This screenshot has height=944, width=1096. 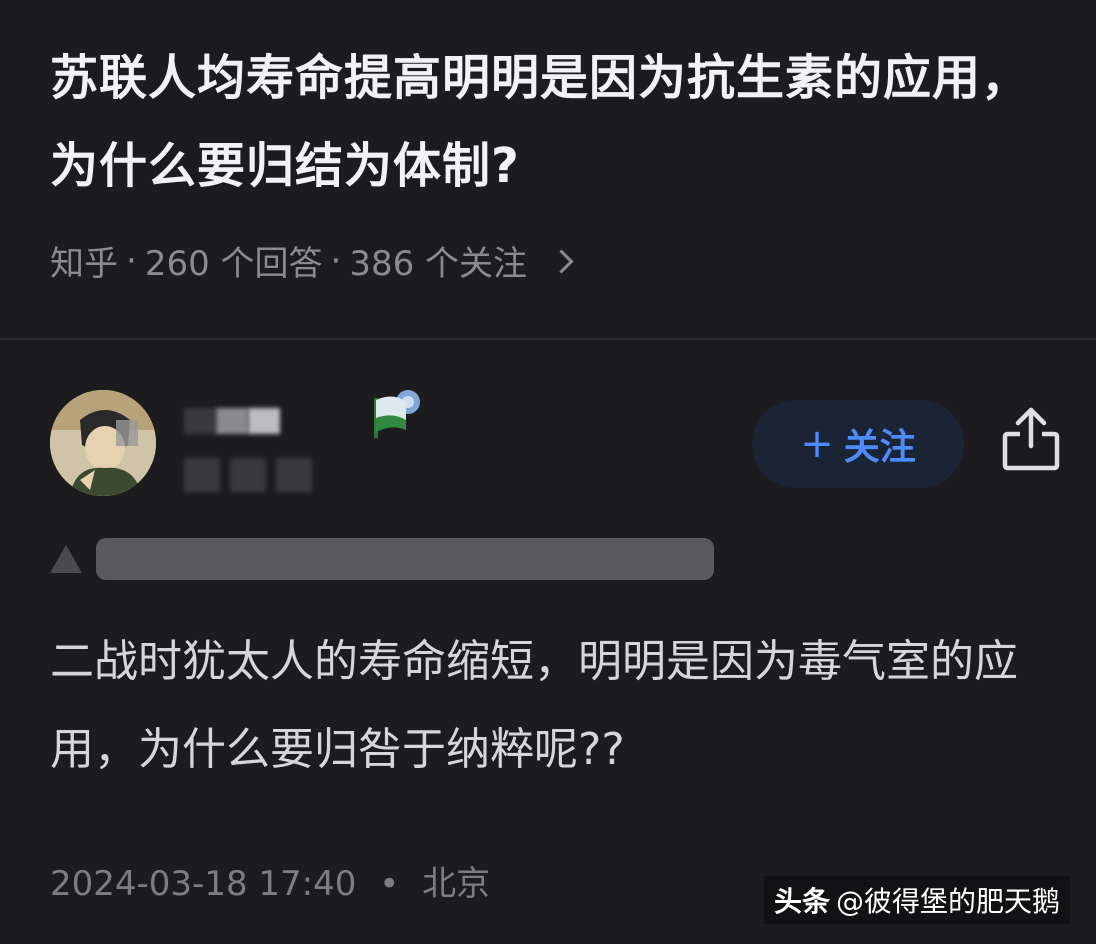 What do you see at coordinates (438, 264) in the screenshot?
I see `follower-count: 386 个关注` at bounding box center [438, 264].